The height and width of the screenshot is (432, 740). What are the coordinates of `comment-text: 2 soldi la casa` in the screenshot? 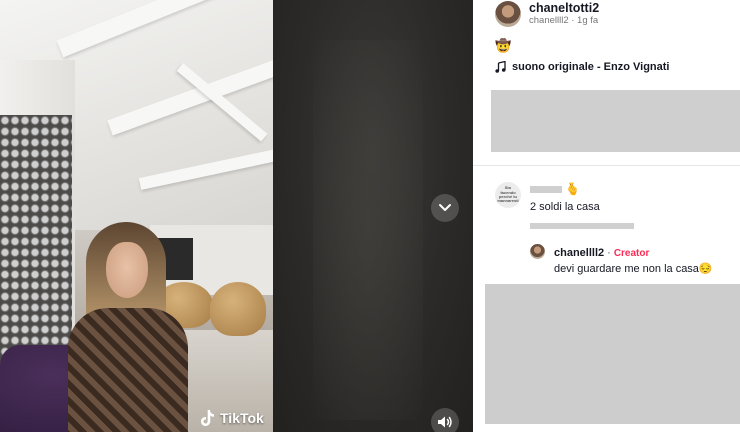 It's located at (565, 207).